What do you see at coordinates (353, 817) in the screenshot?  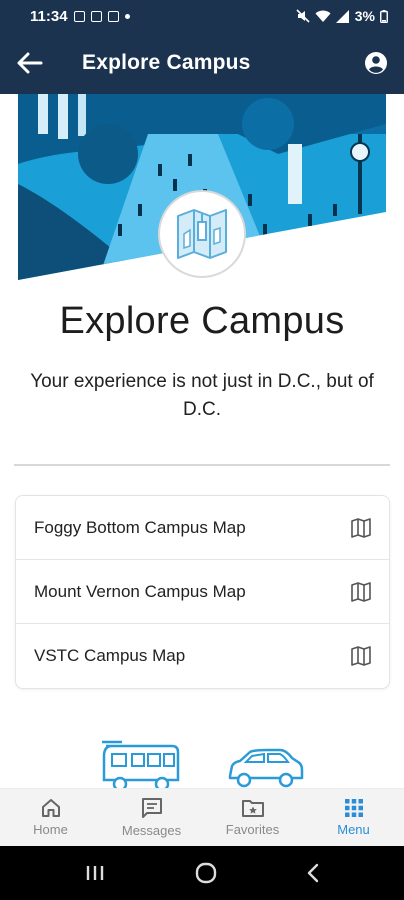 I see `nav-menu: Menu` at bounding box center [353, 817].